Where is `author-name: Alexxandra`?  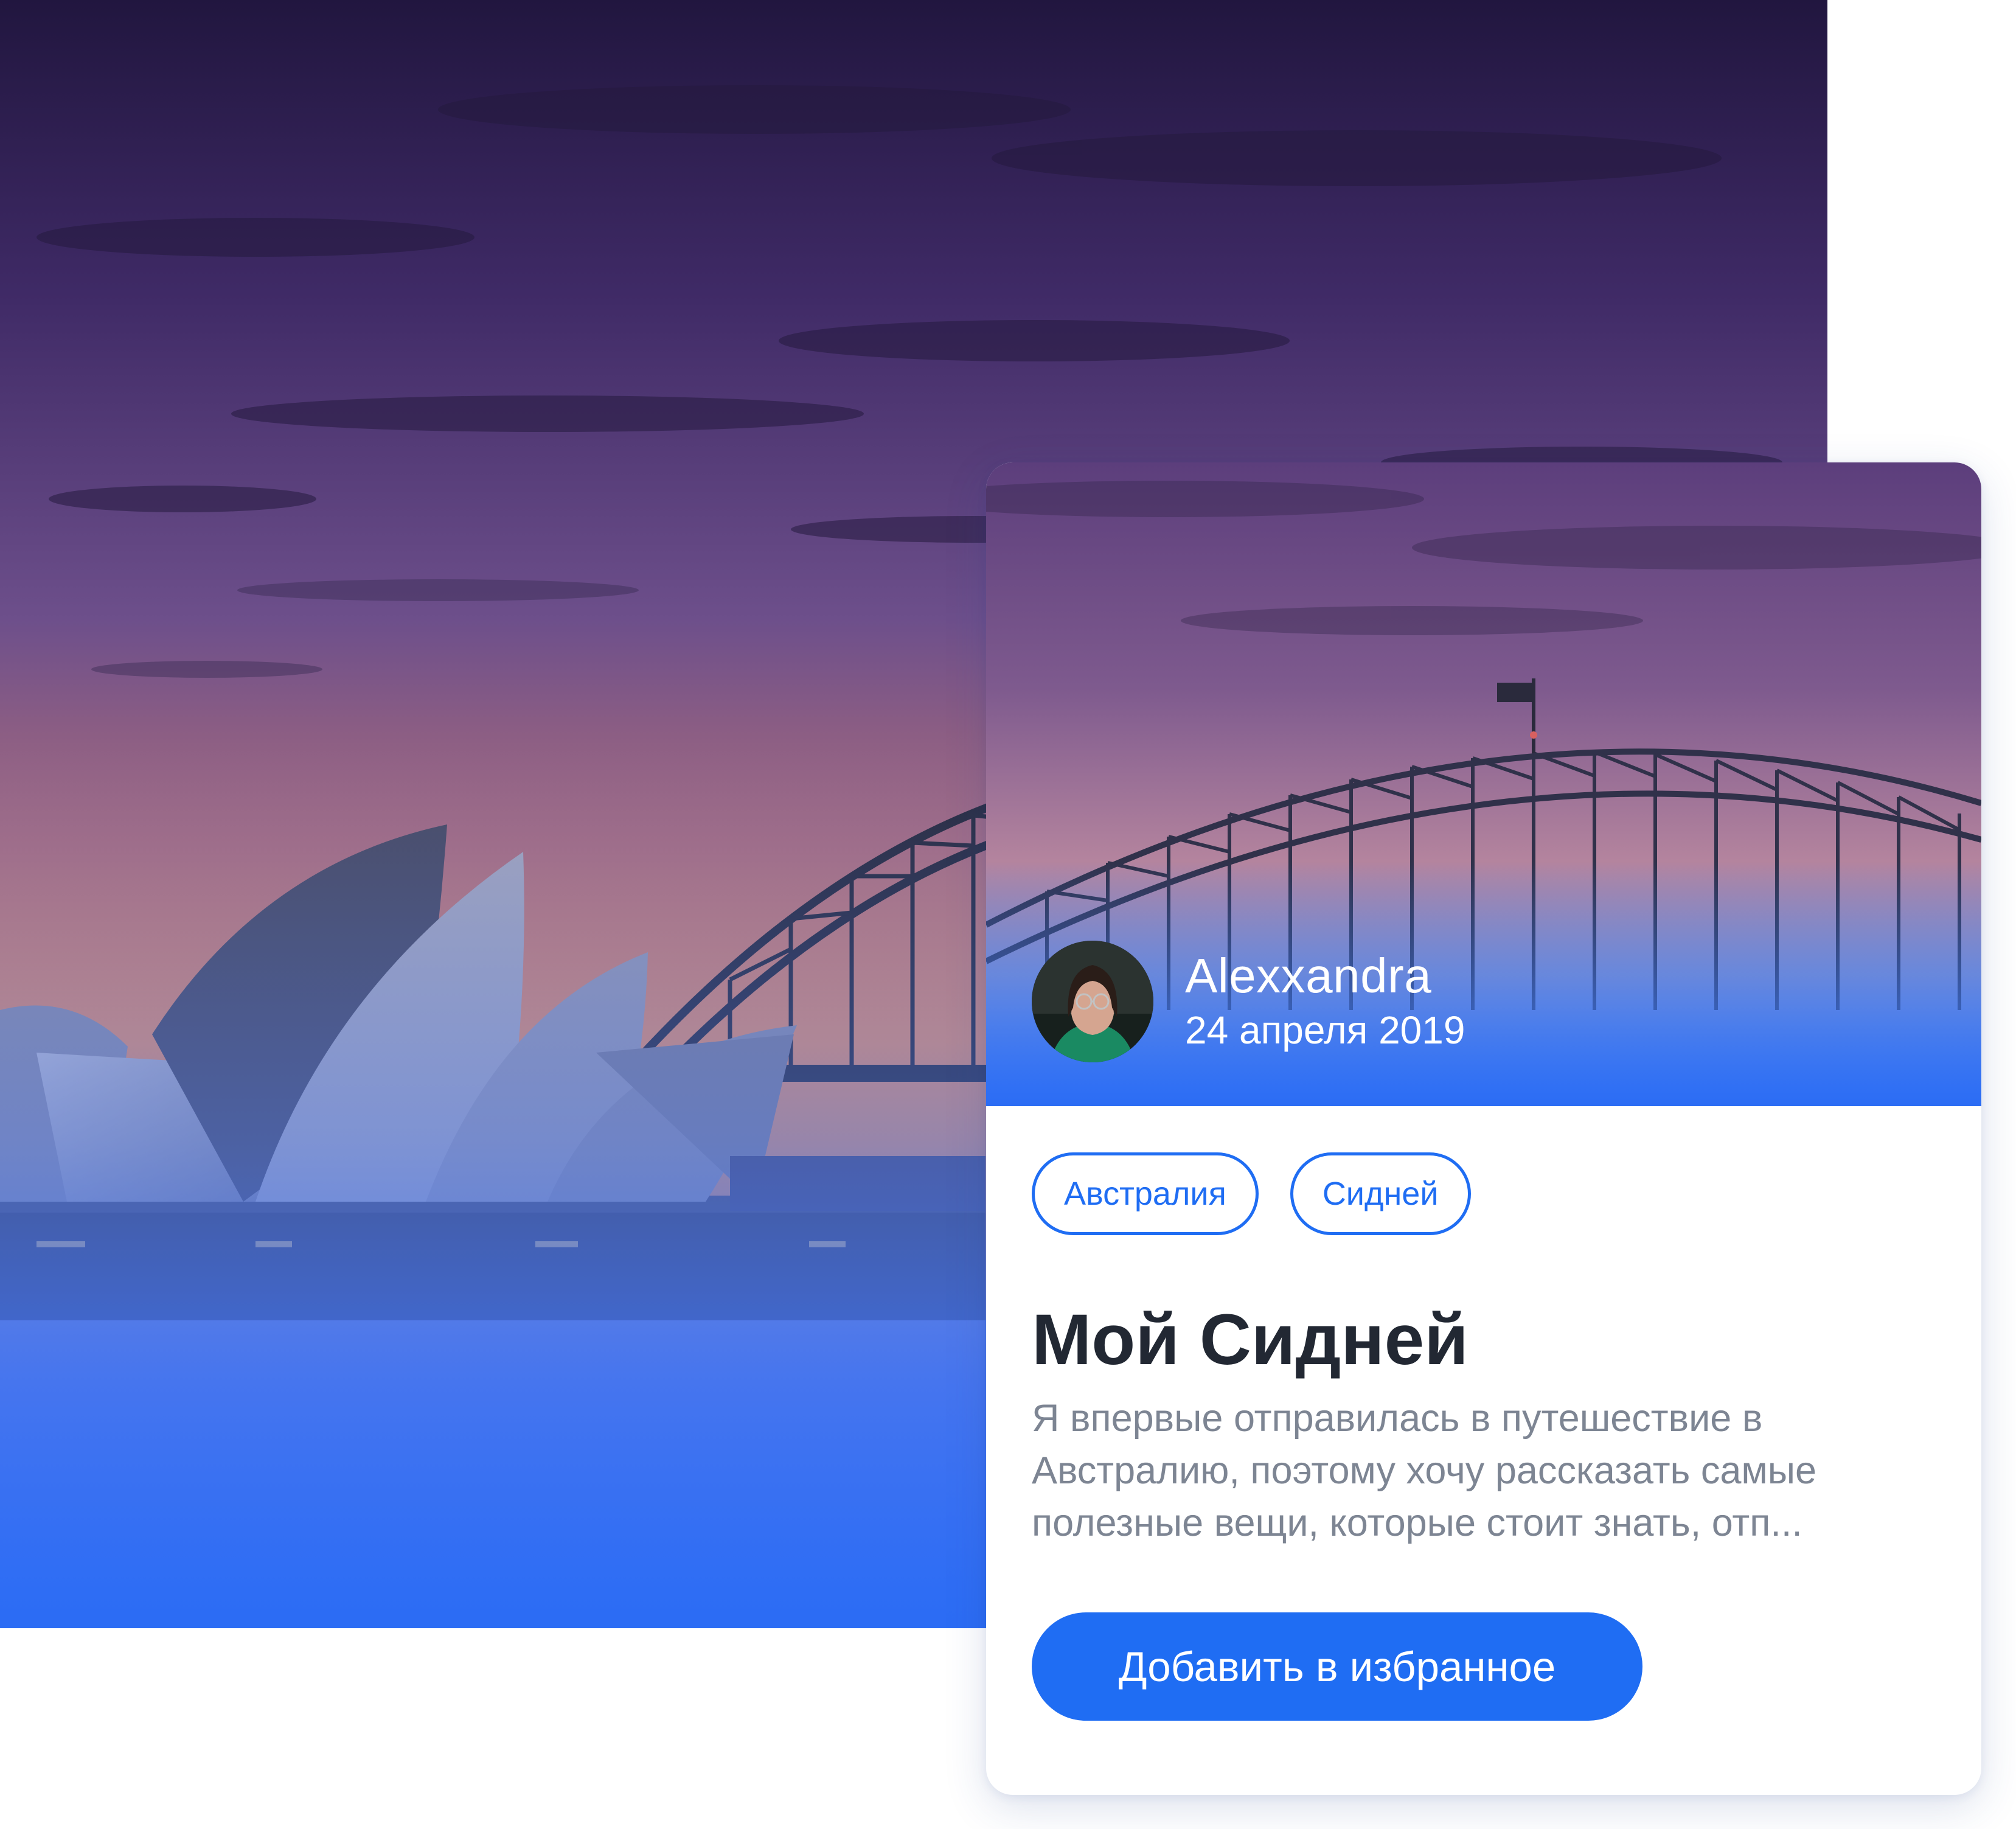 author-name: Alexxandra is located at coordinates (1325, 976).